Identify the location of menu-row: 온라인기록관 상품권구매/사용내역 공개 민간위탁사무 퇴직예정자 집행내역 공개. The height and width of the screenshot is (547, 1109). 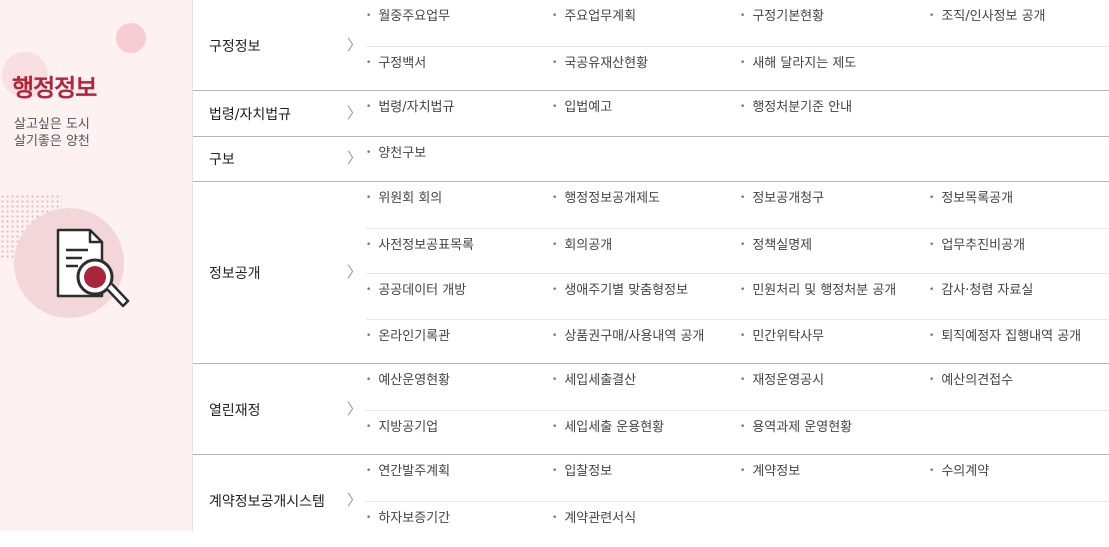
(737, 341).